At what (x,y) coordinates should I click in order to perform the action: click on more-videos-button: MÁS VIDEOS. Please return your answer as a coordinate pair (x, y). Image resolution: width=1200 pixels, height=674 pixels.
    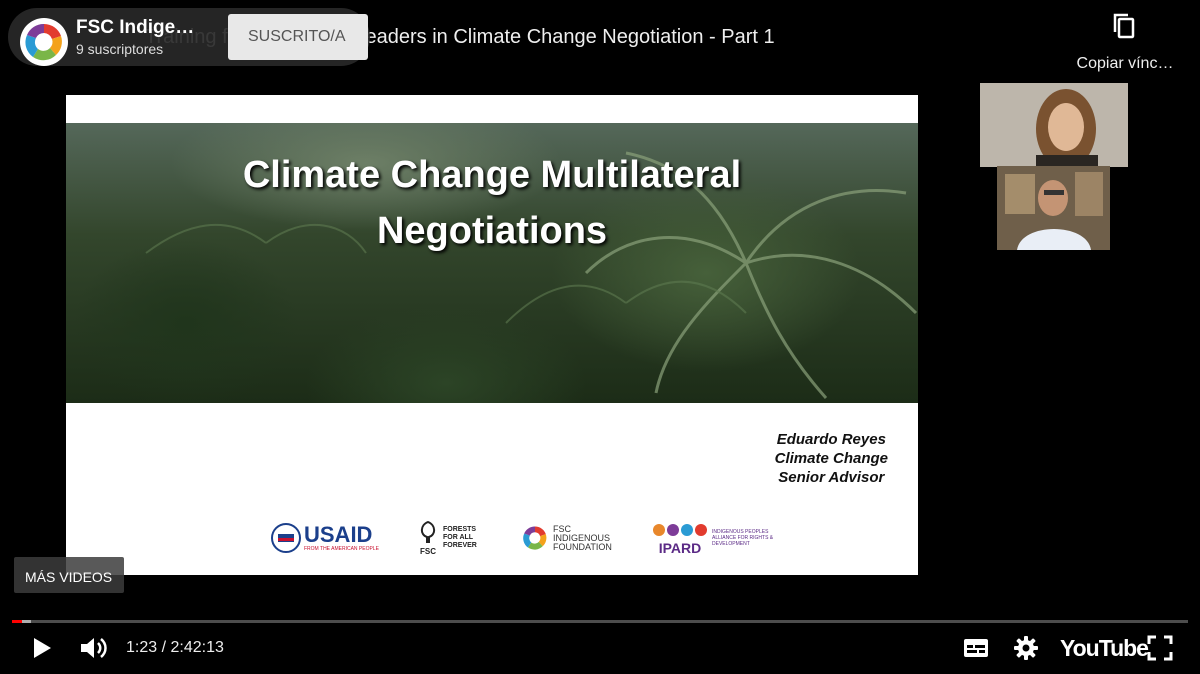
    Looking at the image, I should click on (69, 575).